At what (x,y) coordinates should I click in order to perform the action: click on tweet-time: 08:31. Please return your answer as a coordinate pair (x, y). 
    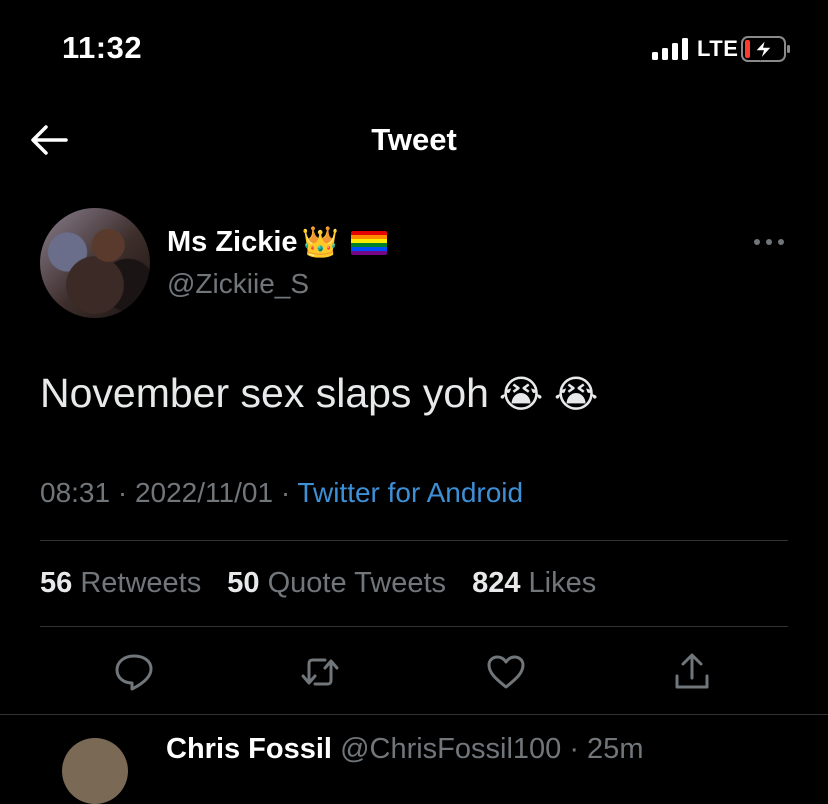
    Looking at the image, I should click on (75, 492).